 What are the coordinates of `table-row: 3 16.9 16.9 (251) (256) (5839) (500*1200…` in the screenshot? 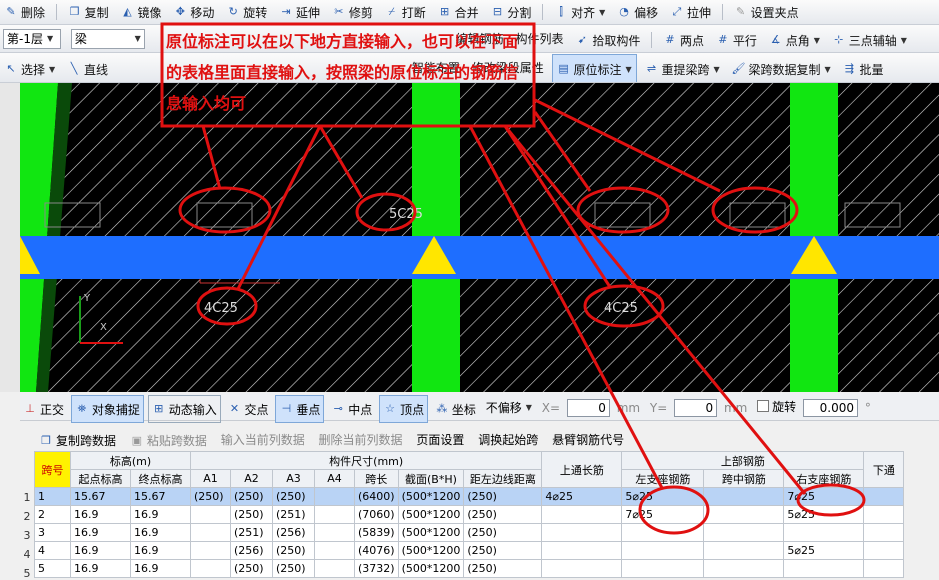 It's located at (469, 532).